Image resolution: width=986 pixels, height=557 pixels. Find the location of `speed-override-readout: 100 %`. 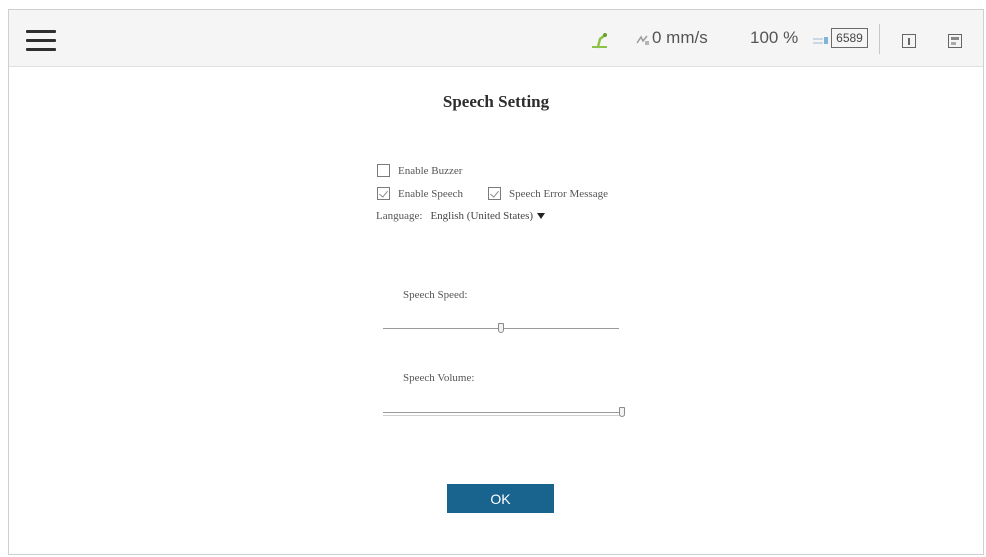

speed-override-readout: 100 % is located at coordinates (774, 37).